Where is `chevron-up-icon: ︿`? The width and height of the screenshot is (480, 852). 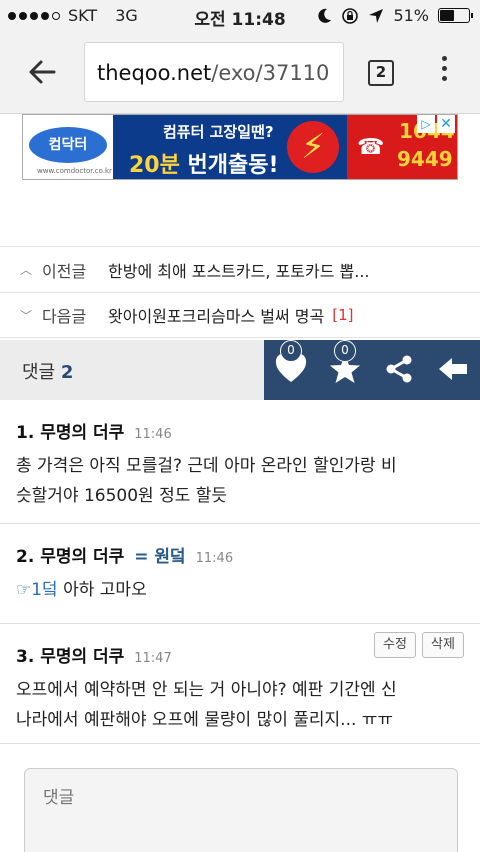
chevron-up-icon: ︿ is located at coordinates (26, 270).